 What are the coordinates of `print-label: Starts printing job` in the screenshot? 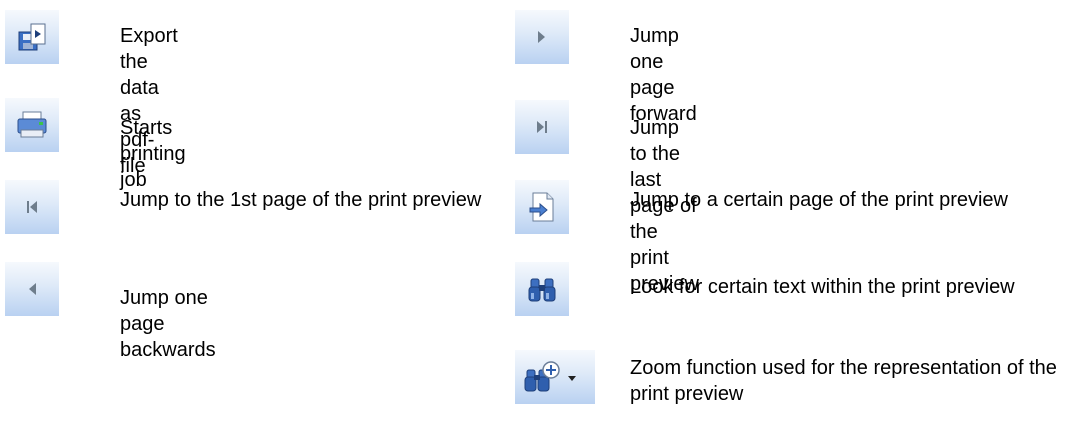 It's located at (153, 154).